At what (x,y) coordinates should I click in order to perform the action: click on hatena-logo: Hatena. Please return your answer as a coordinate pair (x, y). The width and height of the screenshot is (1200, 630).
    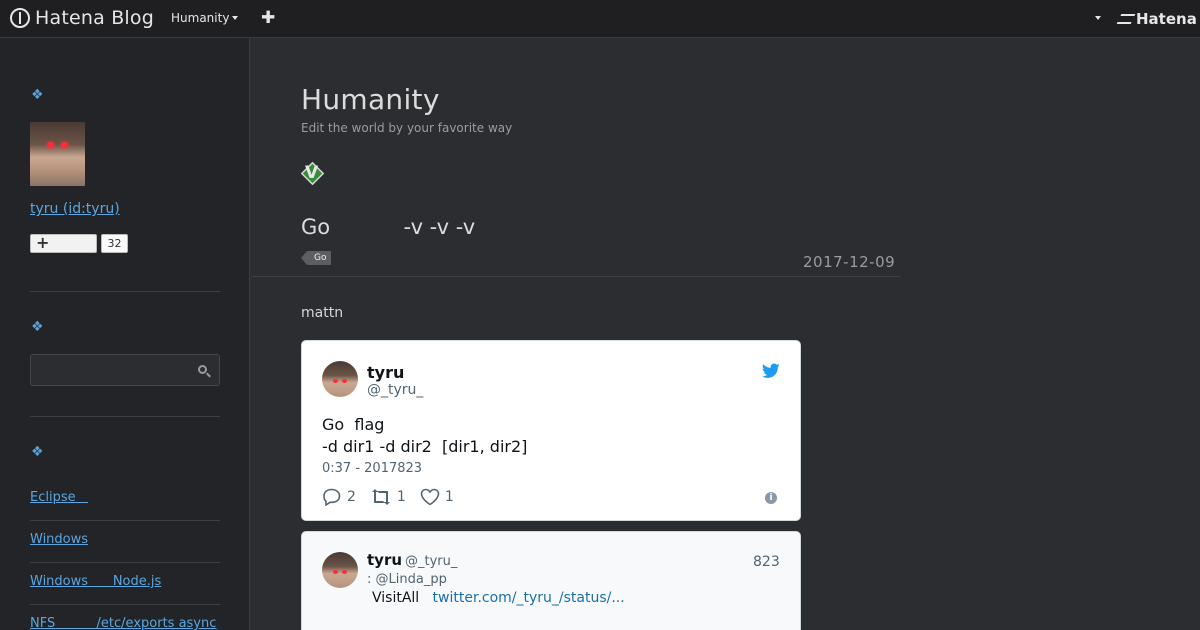
    Looking at the image, I should click on (1156, 19).